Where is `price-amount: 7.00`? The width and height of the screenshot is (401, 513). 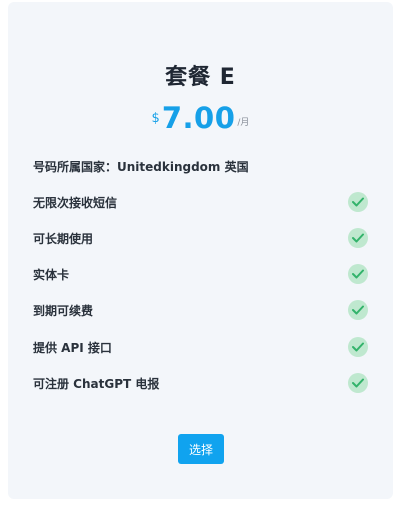 price-amount: 7.00 is located at coordinates (198, 118).